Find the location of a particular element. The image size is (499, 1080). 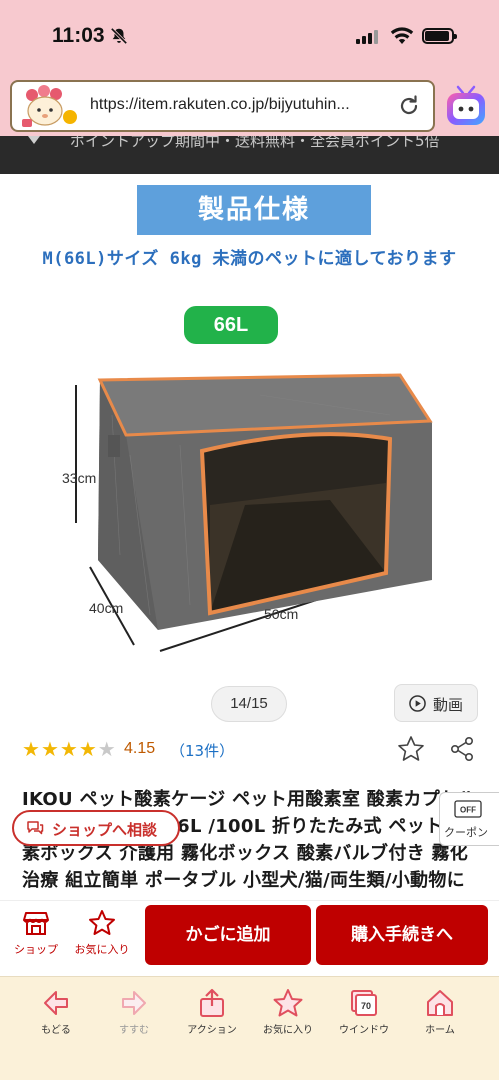

review-count-link: （13件） is located at coordinates (202, 750).